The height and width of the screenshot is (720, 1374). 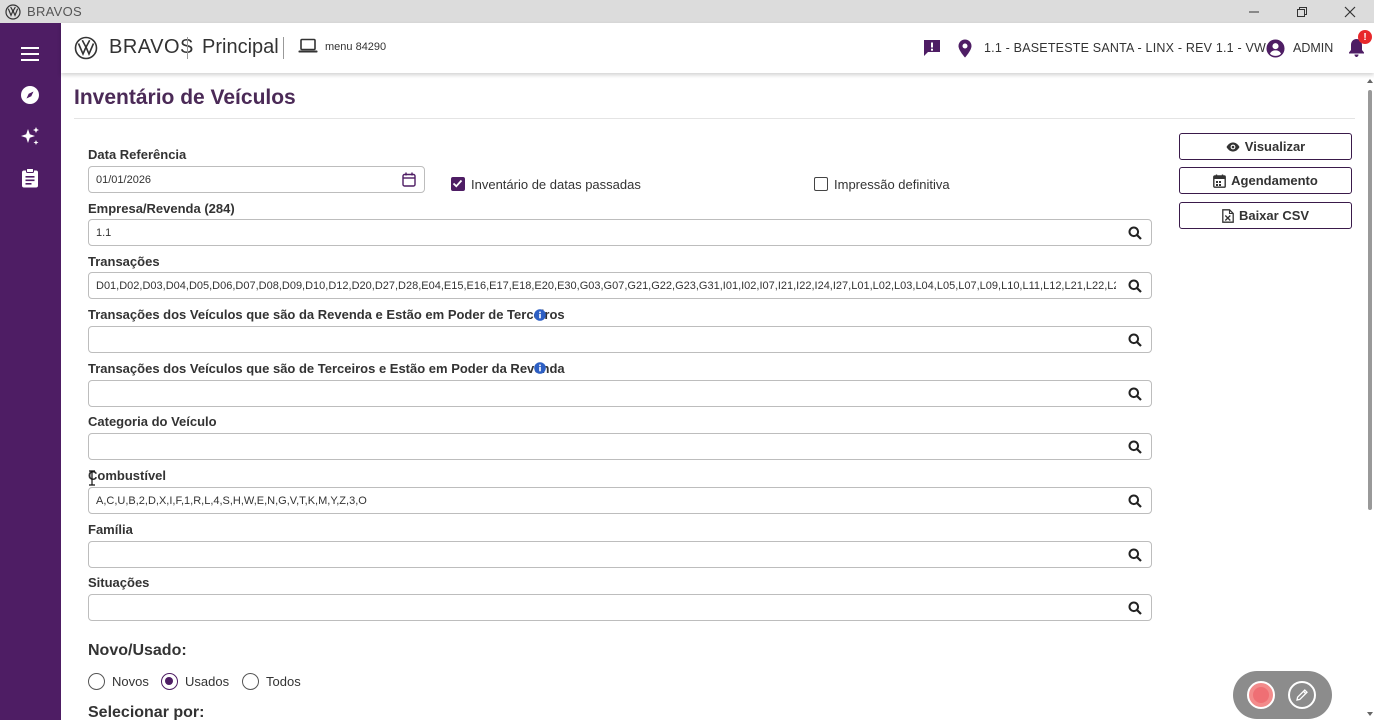 What do you see at coordinates (1261, 695) in the screenshot?
I see `record-button` at bounding box center [1261, 695].